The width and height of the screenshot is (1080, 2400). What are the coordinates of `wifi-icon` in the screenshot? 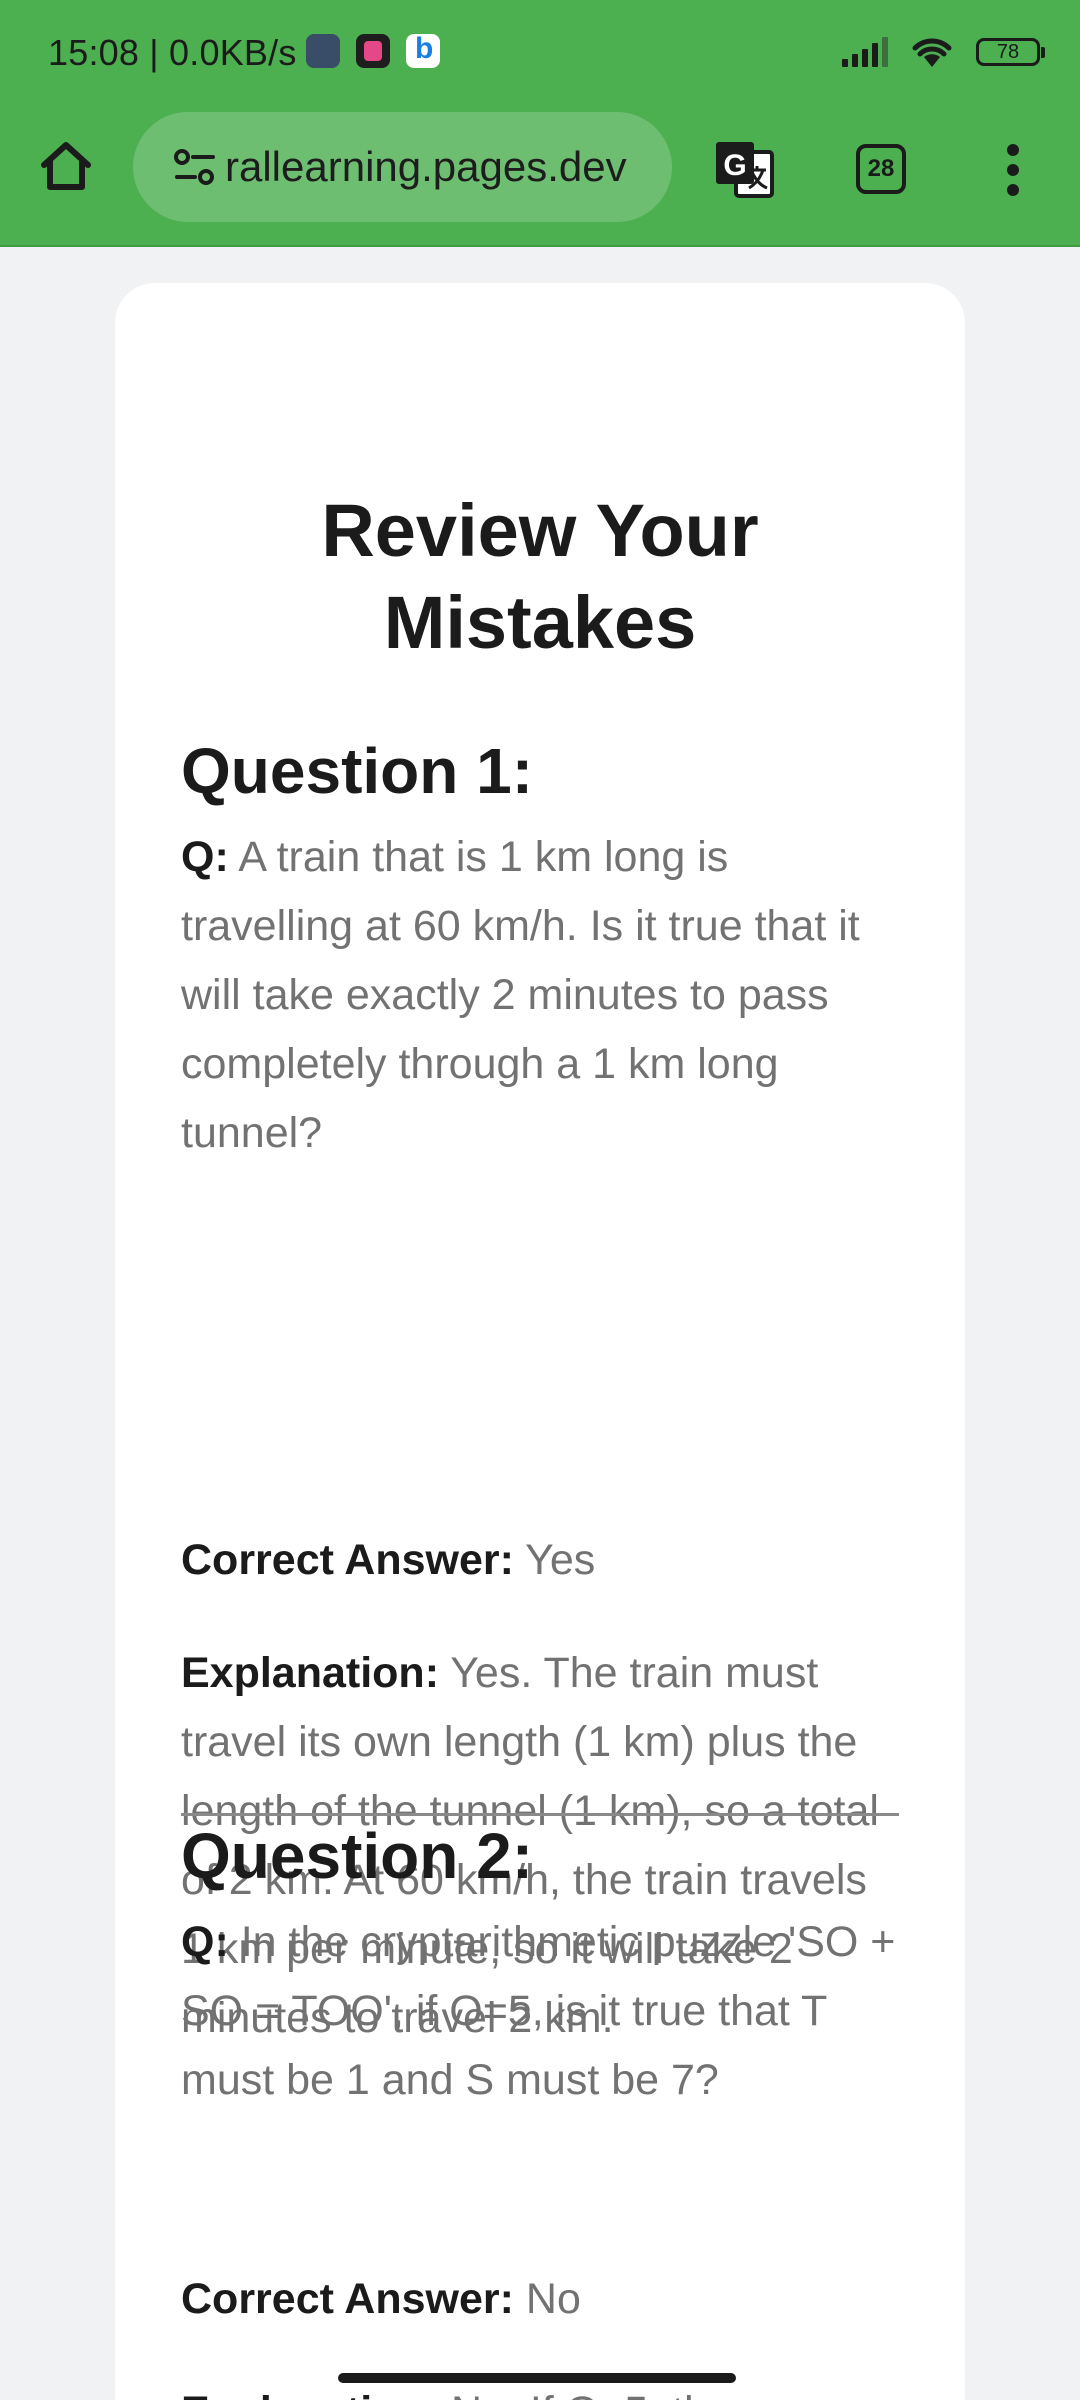 It's located at (932, 52).